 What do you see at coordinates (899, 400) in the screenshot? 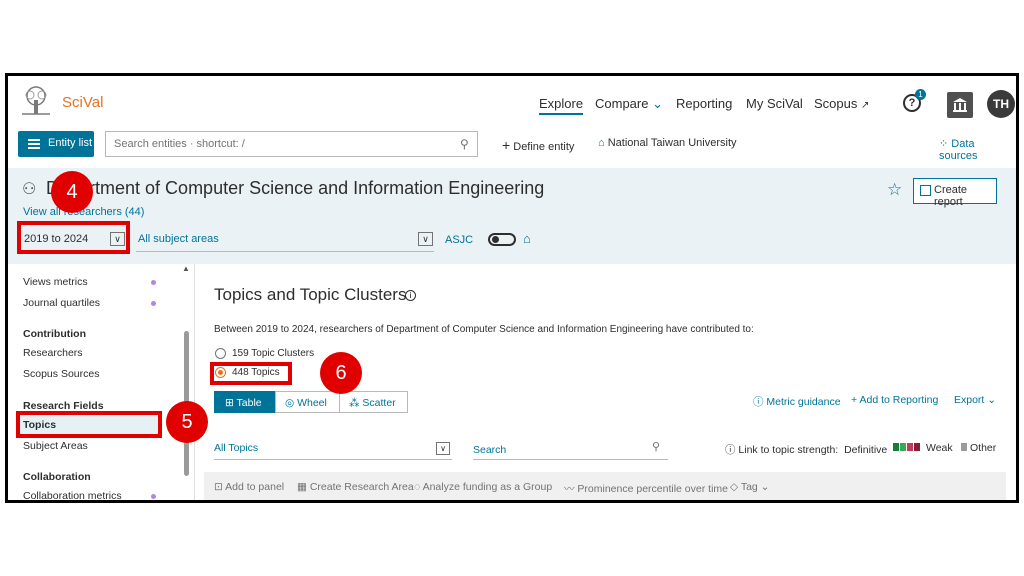
I see `add-to-reporting-label: Add to Reporting` at bounding box center [899, 400].